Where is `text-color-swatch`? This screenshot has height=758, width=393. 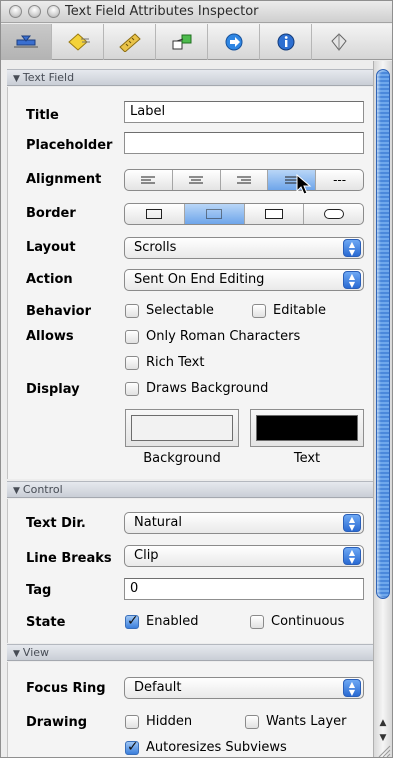 text-color-swatch is located at coordinates (307, 428).